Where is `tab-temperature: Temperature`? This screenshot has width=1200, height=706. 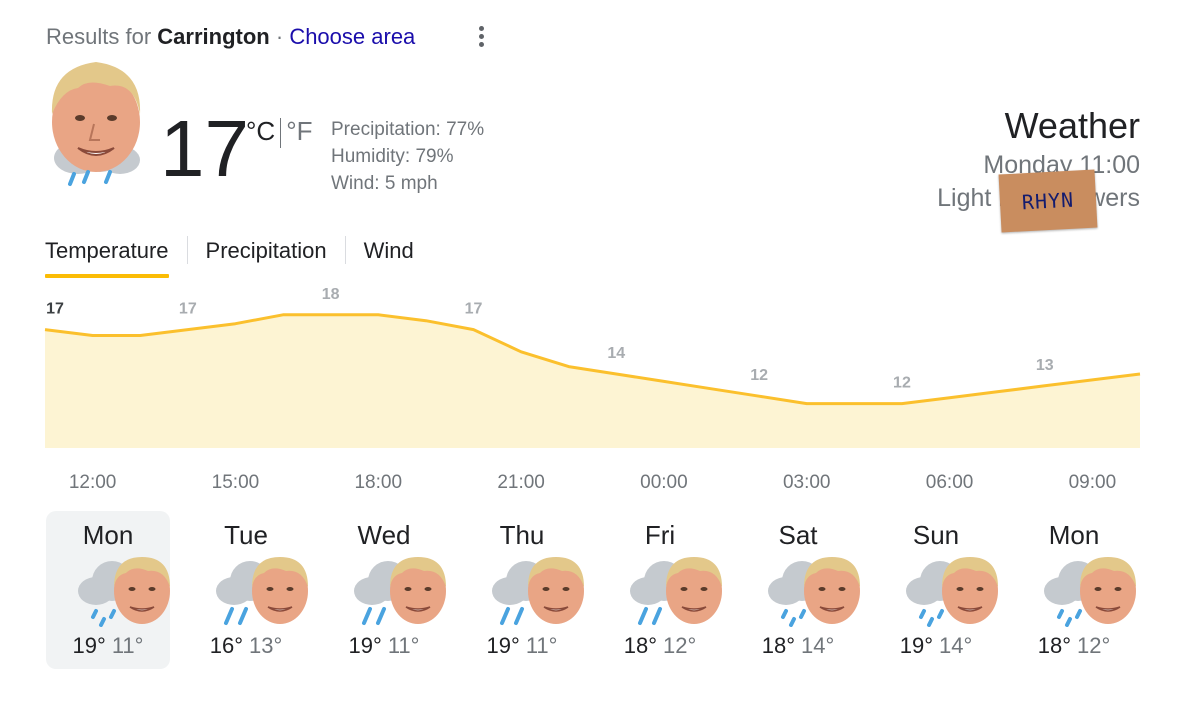
tab-temperature: Temperature is located at coordinates (107, 255).